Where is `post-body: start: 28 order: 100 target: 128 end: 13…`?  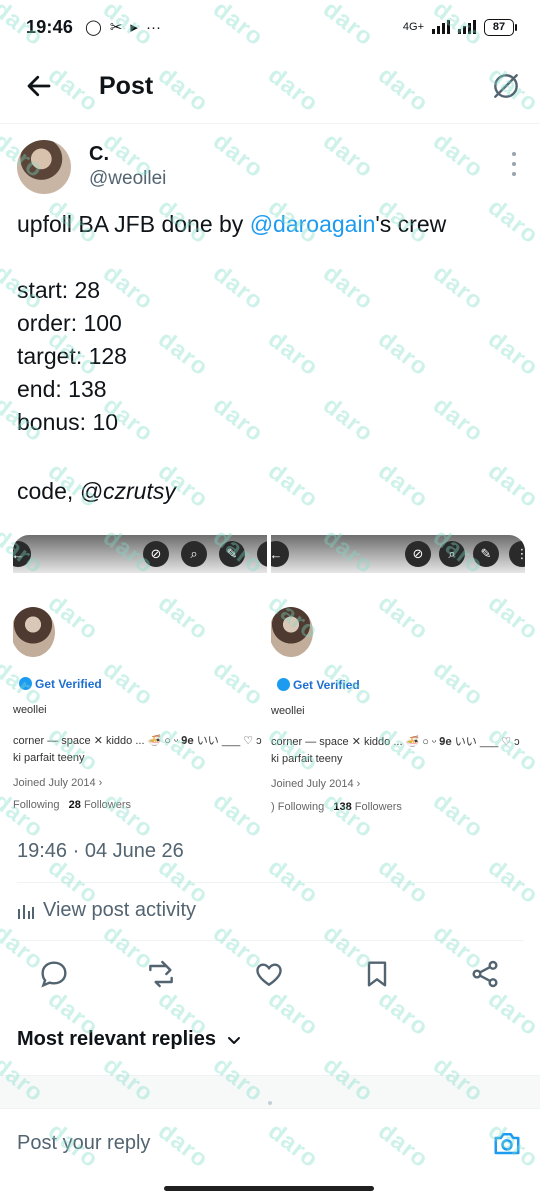
post-body: start: 28 order: 100 target: 128 end: 13… is located at coordinates (72, 356).